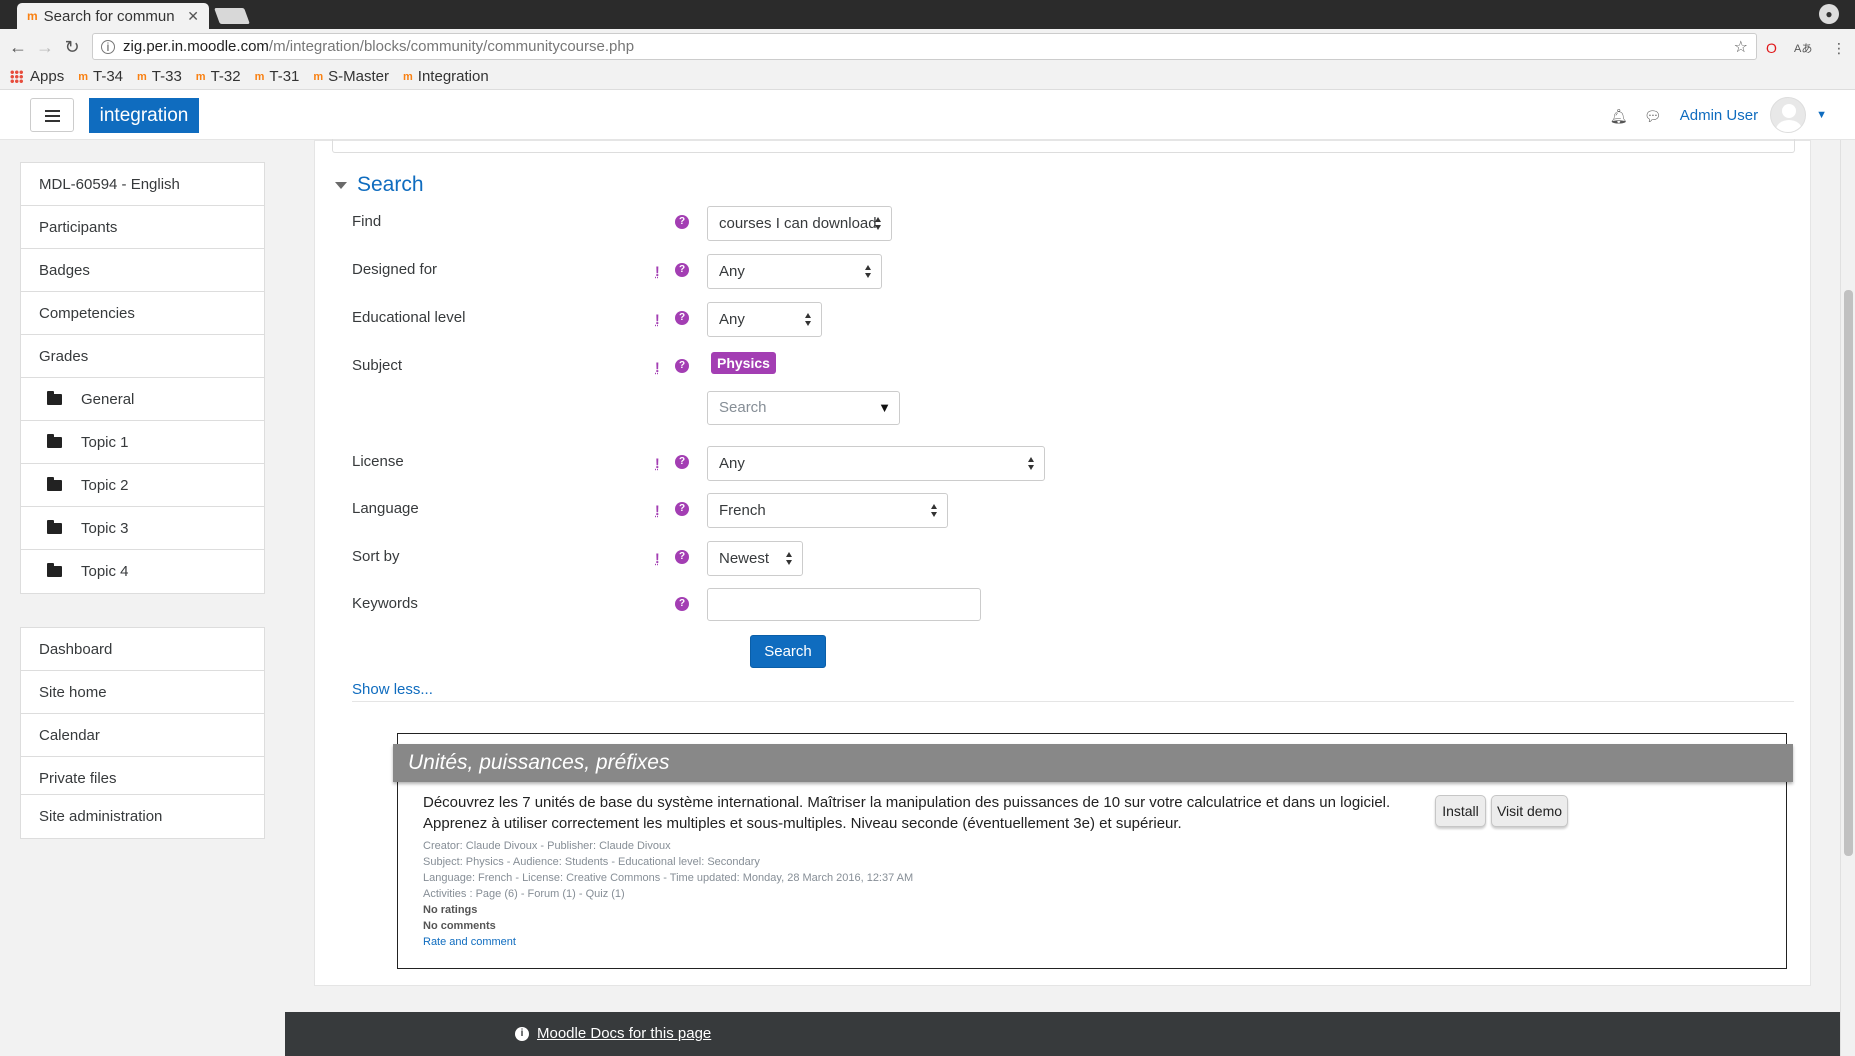 Image resolution: width=1855 pixels, height=1056 pixels. I want to click on avatar, so click(1788, 115).